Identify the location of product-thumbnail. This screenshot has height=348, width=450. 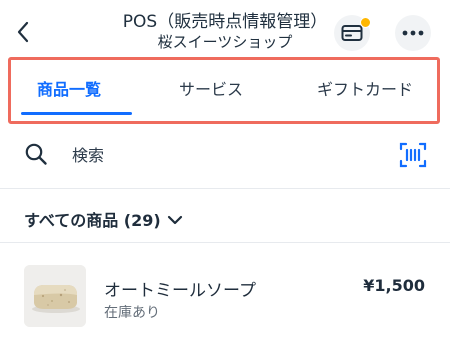
(55, 296).